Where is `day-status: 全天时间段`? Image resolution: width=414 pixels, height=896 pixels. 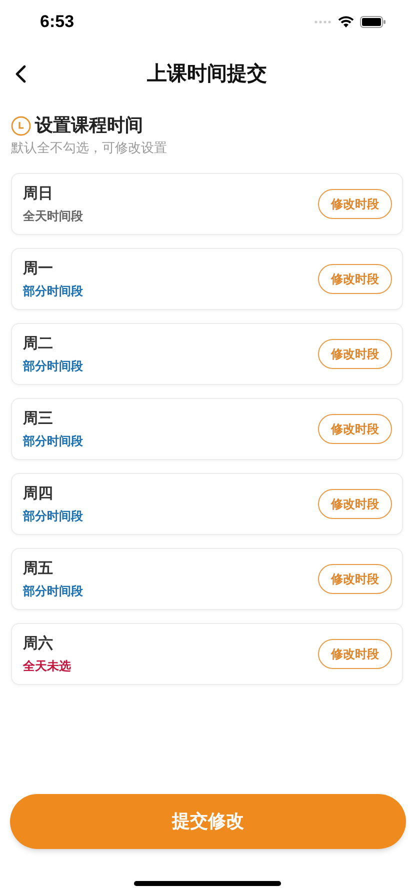
day-status: 全天时间段 is located at coordinates (53, 216).